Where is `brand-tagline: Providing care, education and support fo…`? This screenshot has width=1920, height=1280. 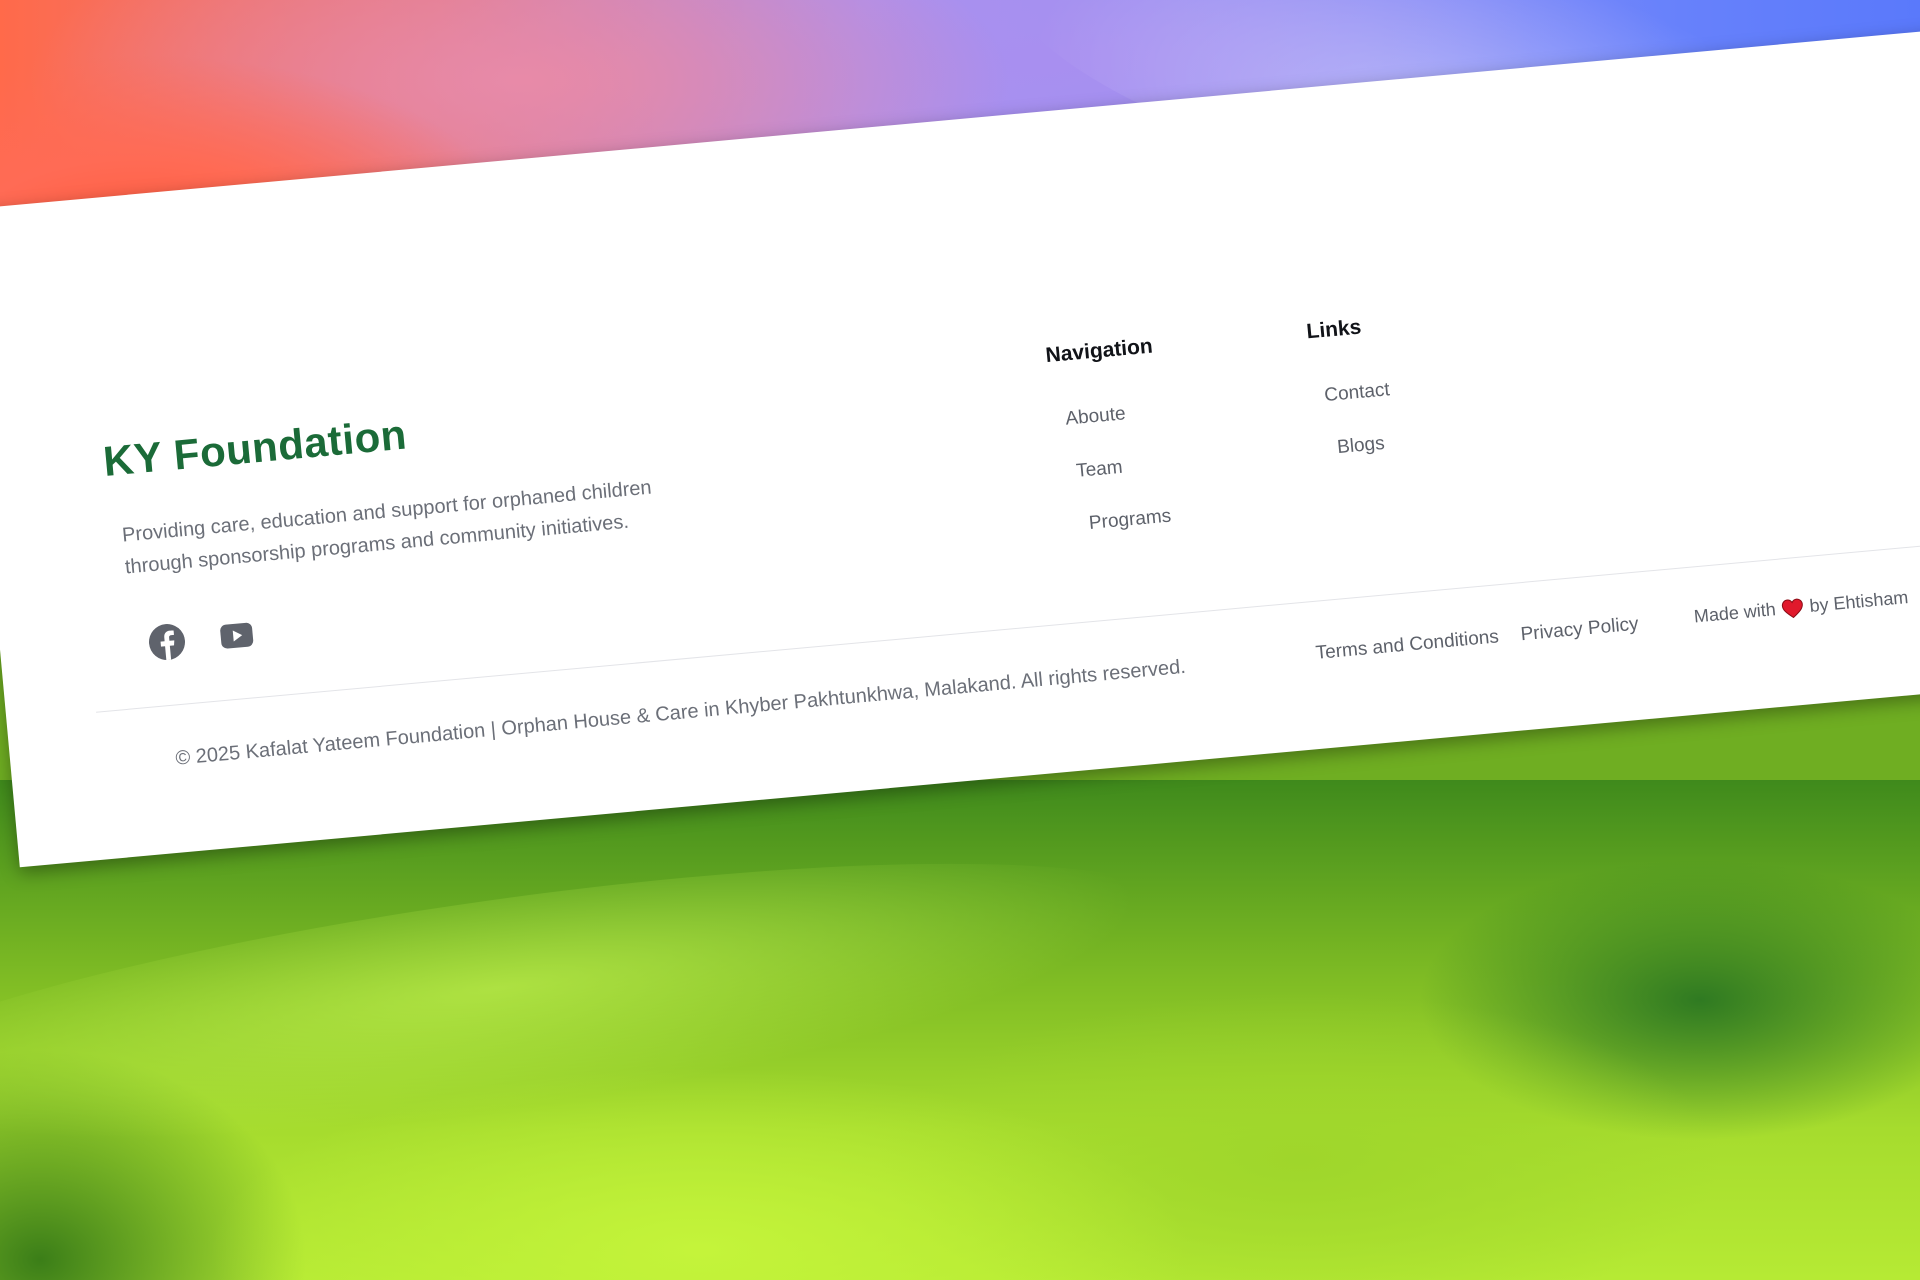 brand-tagline: Providing care, education and support fo… is located at coordinates (432, 524).